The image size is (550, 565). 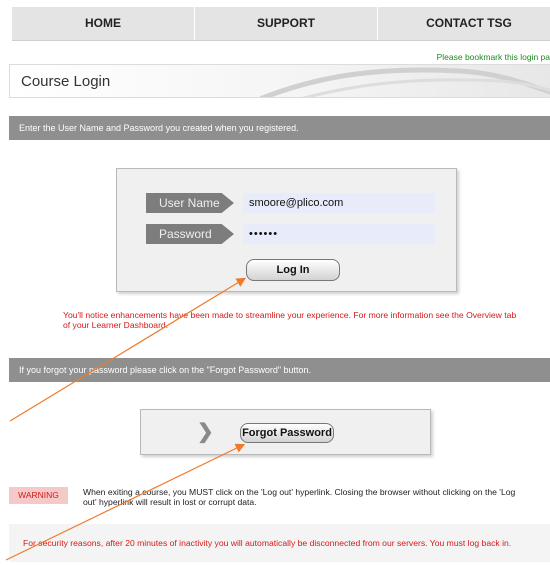 I want to click on title-swoosh-decoration, so click(x=405, y=82).